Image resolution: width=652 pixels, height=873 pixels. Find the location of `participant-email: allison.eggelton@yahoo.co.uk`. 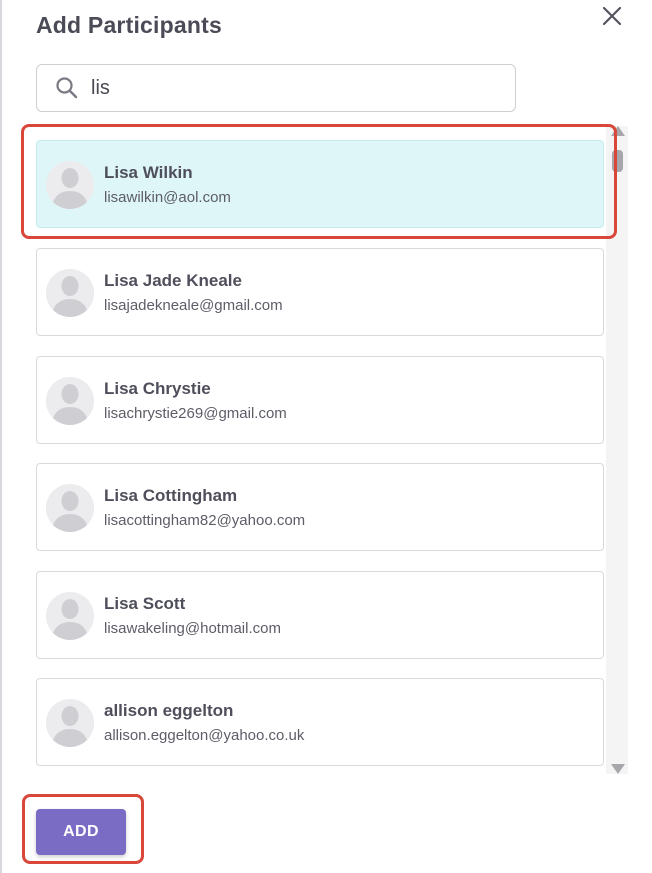

participant-email: allison.eggelton@yahoo.co.uk is located at coordinates (204, 735).